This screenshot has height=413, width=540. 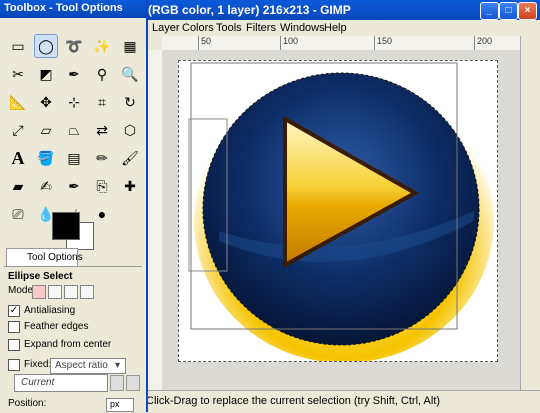 I want to click on menu-help: Help, so click(x=335, y=28).